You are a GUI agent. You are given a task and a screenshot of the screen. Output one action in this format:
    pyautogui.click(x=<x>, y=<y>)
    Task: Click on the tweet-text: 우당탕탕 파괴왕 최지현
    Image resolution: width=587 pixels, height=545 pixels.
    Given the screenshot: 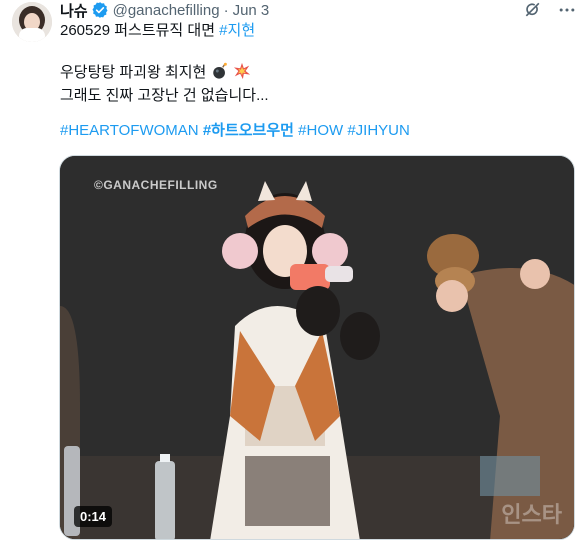 What is the action you would take?
    pyautogui.click(x=133, y=72)
    